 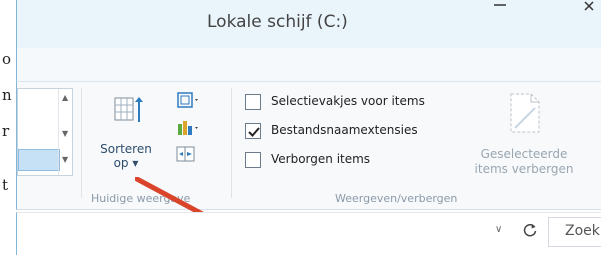 What do you see at coordinates (126, 149) in the screenshot?
I see `sort-by-label-line1: Sorteren` at bounding box center [126, 149].